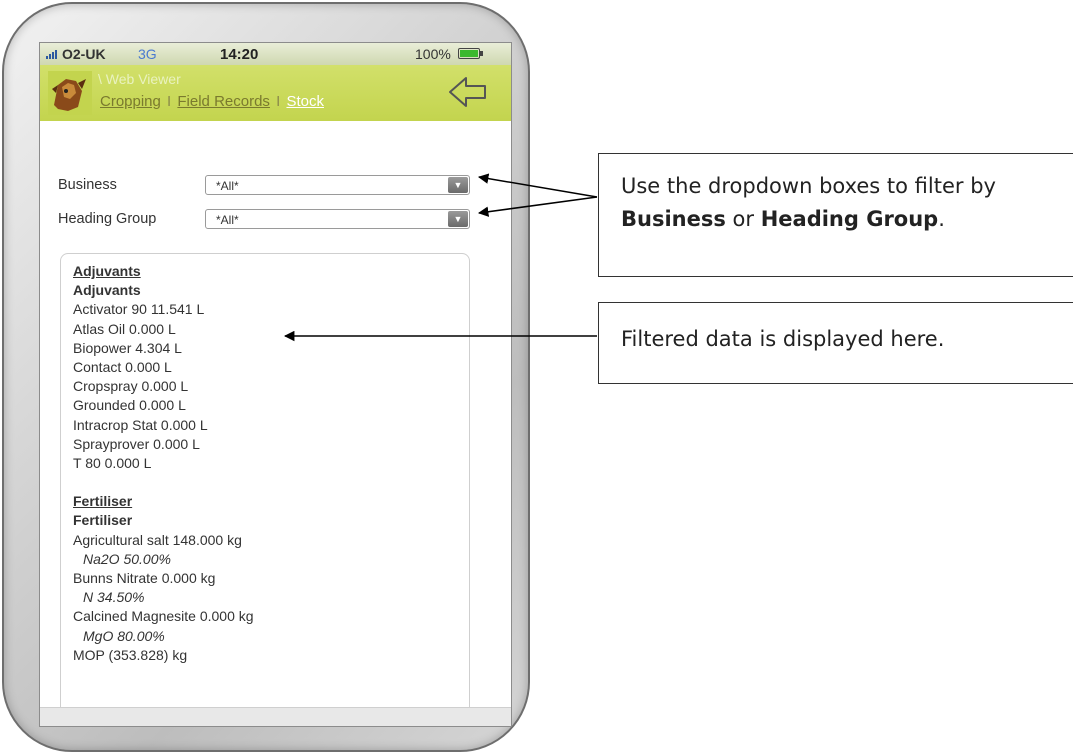  What do you see at coordinates (337, 185) in the screenshot?
I see `business-select: *All* ▼` at bounding box center [337, 185].